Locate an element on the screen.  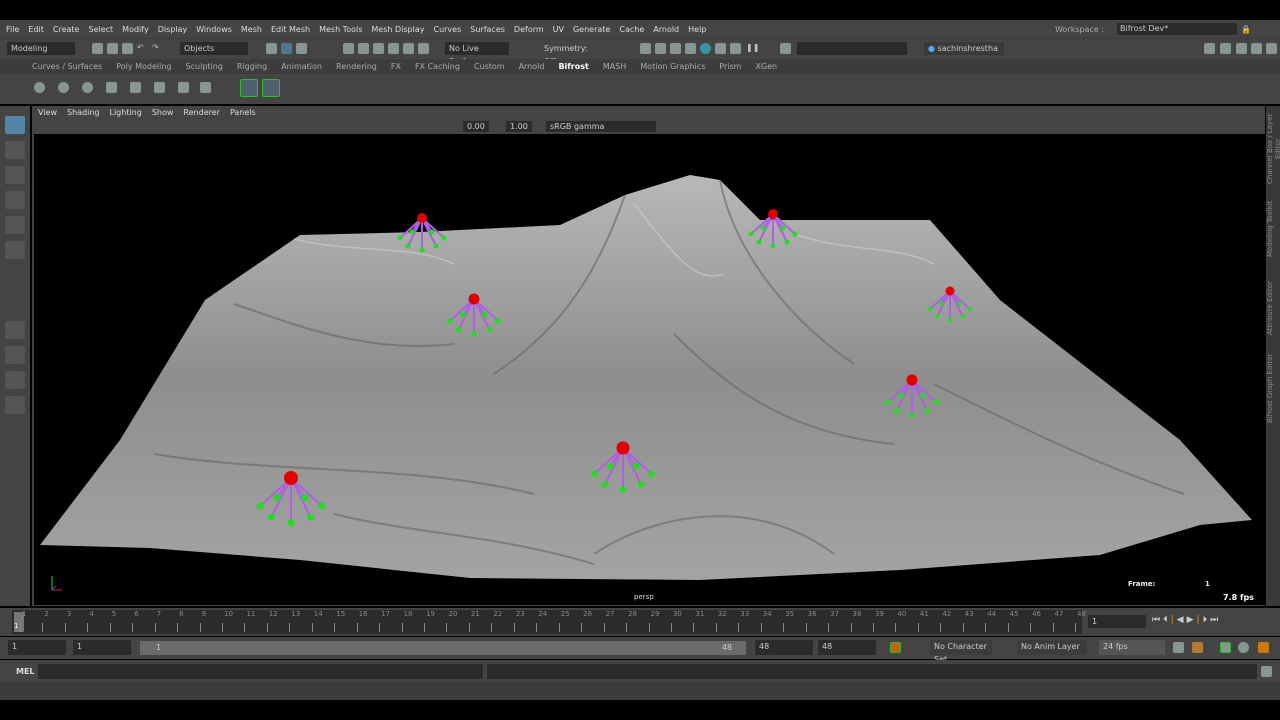
new-scene-icon is located at coordinates (97, 48).